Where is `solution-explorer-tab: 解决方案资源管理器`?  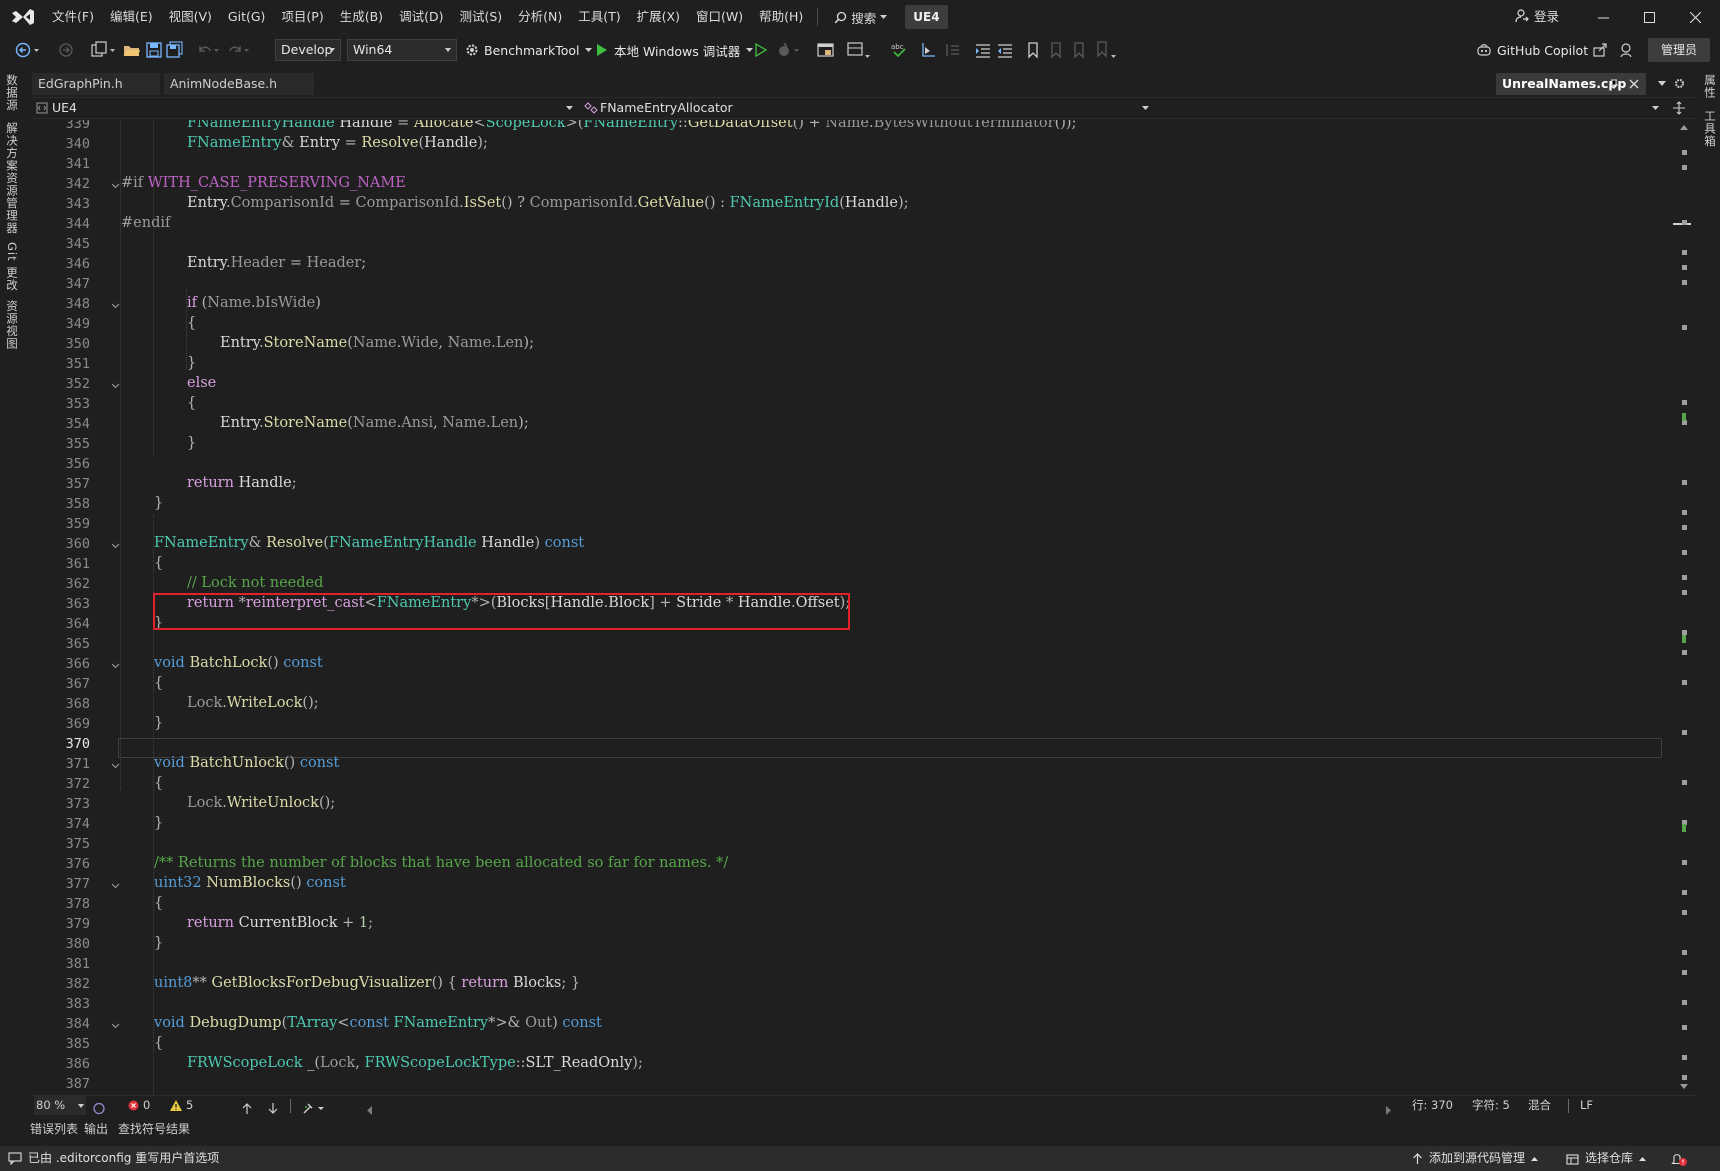 solution-explorer-tab: 解决方案资源管理器 is located at coordinates (12, 178).